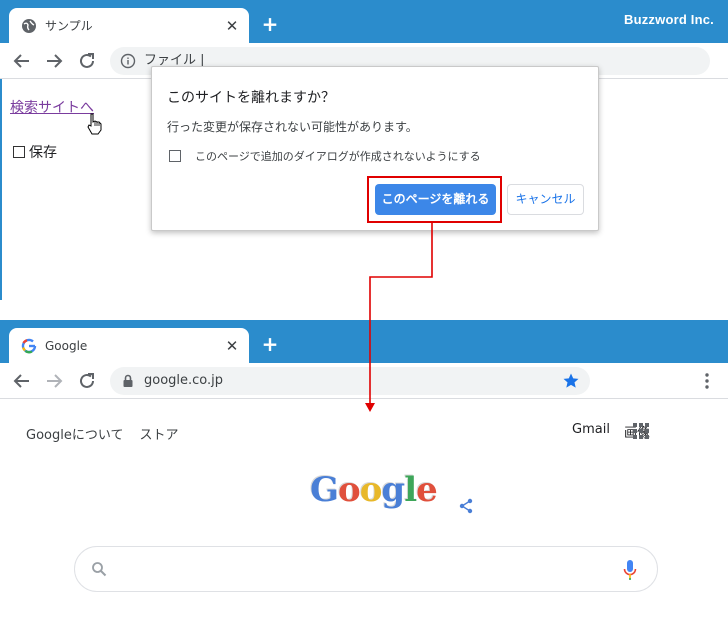  What do you see at coordinates (66, 346) in the screenshot?
I see `tab-title: Google` at bounding box center [66, 346].